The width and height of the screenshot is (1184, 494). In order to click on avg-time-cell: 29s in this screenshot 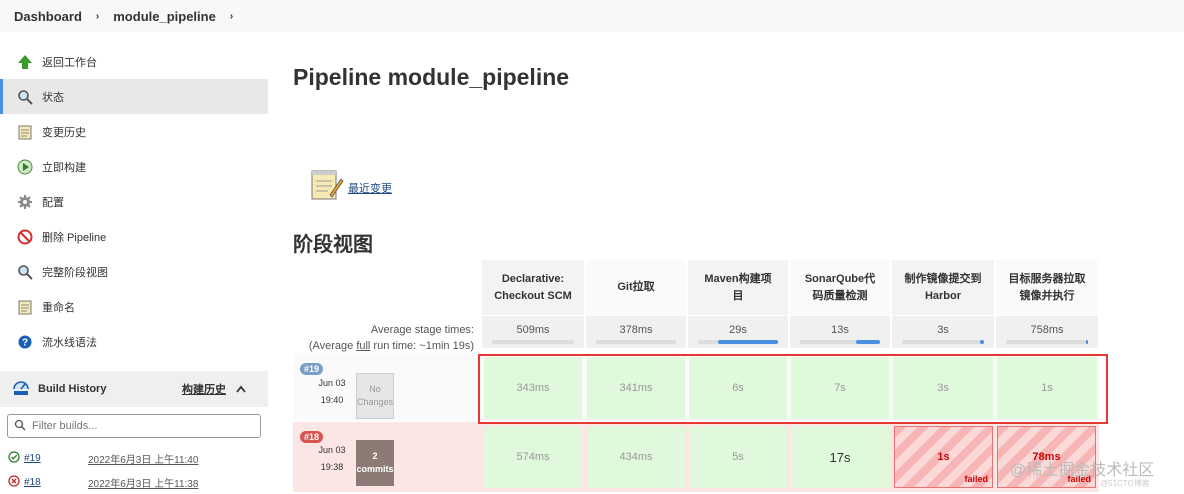, I will do `click(738, 332)`.